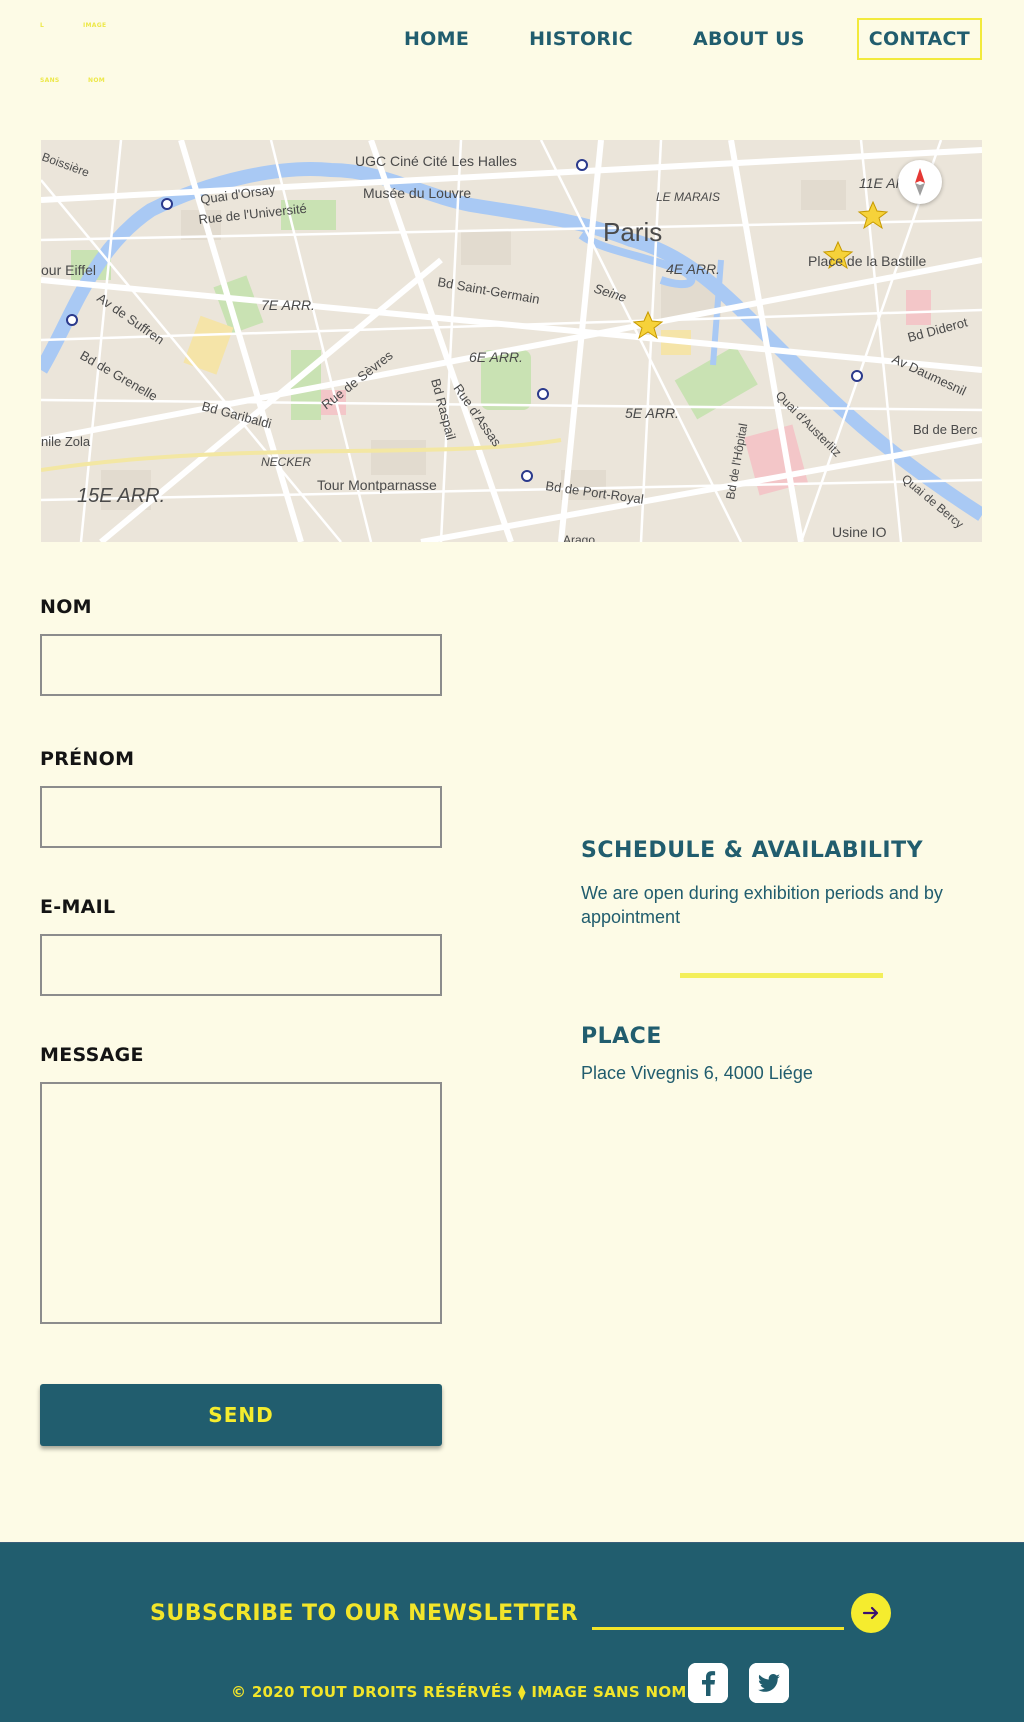 The width and height of the screenshot is (1024, 1722). Describe the element at coordinates (286, 462) in the screenshot. I see `map-label-necker: NECKER` at that location.